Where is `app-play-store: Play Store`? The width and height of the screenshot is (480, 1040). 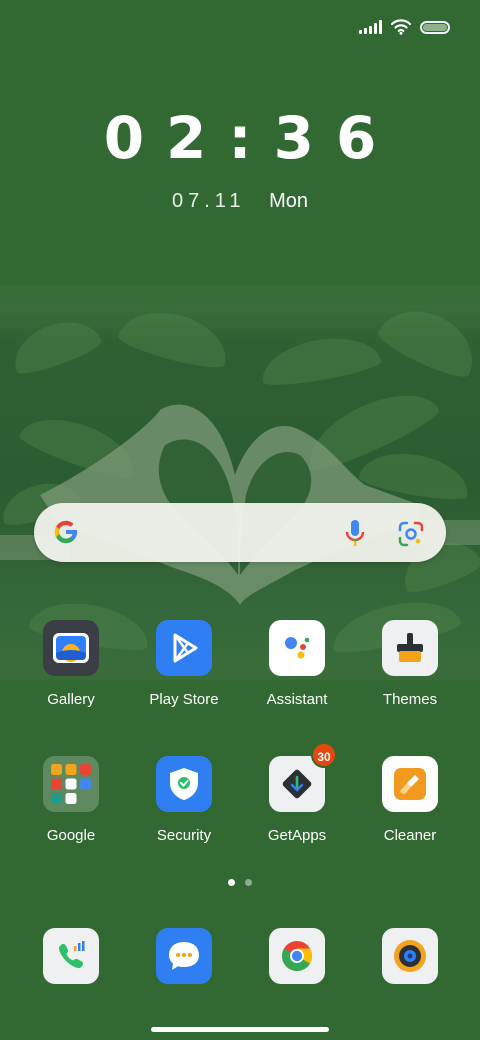 app-play-store: Play Store is located at coordinates (184, 664).